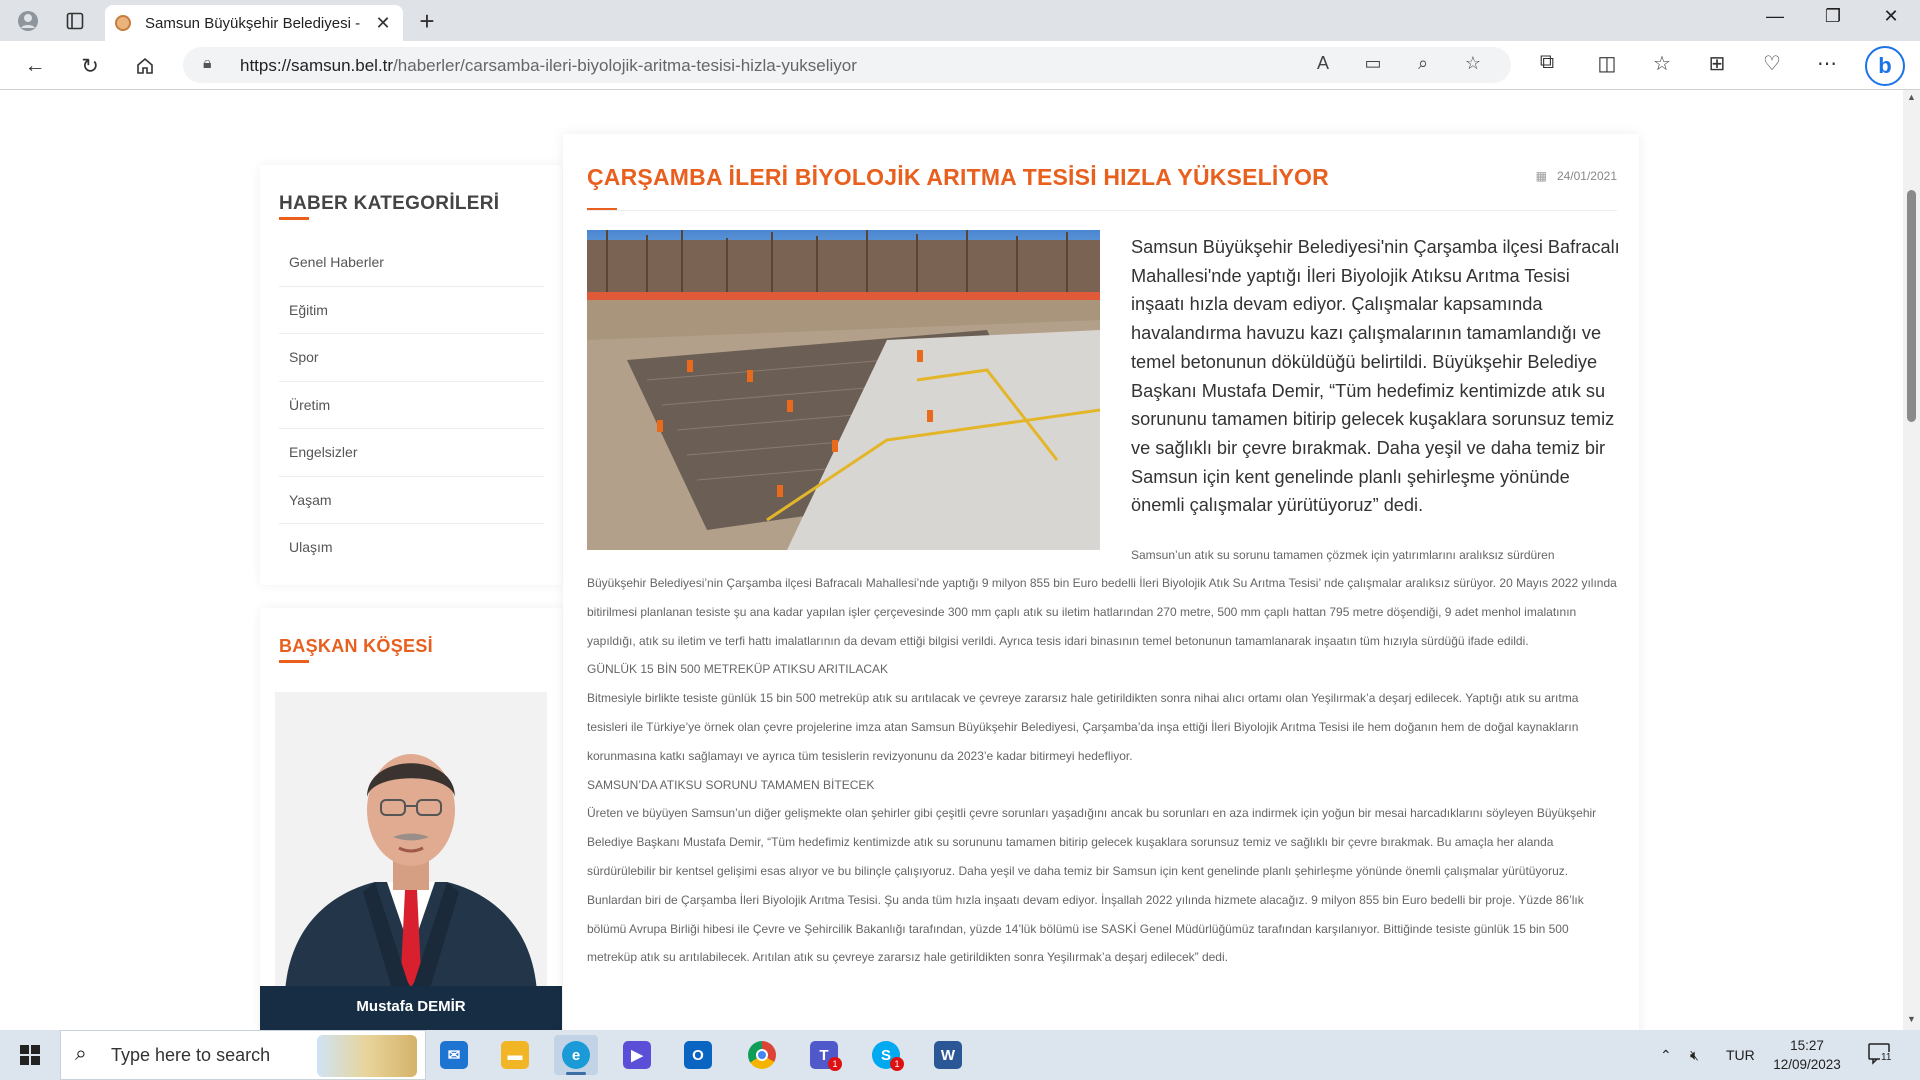  What do you see at coordinates (1323, 66) in the screenshot?
I see `read-aloud-icon: A` at bounding box center [1323, 66].